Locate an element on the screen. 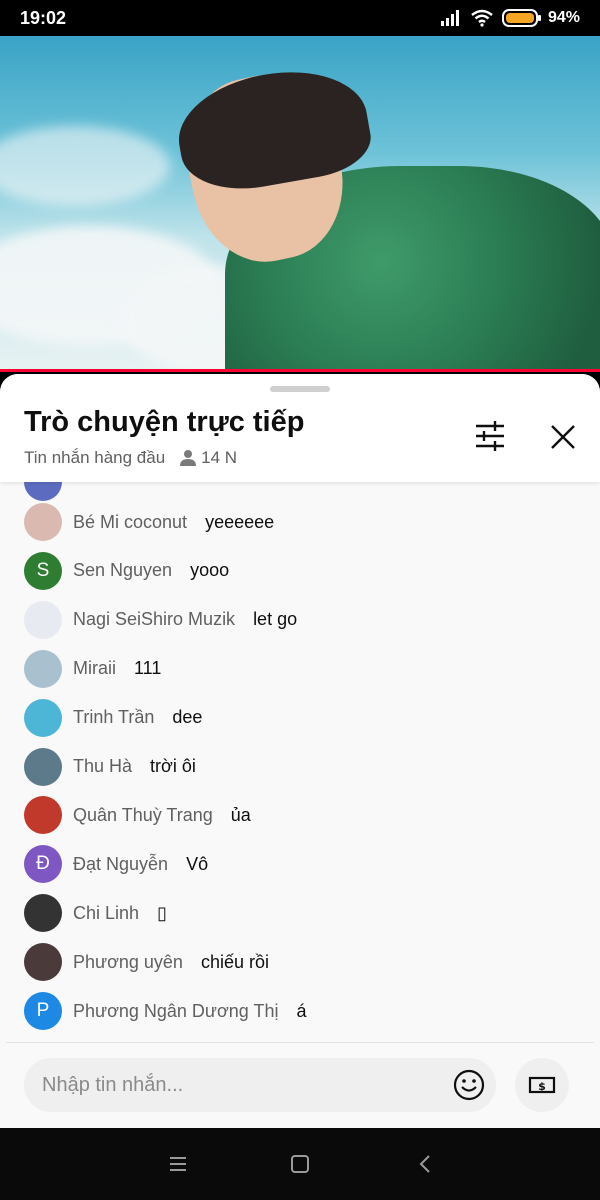 Image resolution: width=600 pixels, height=1200 pixels. message-author: Bé Mi coconut is located at coordinates (130, 522).